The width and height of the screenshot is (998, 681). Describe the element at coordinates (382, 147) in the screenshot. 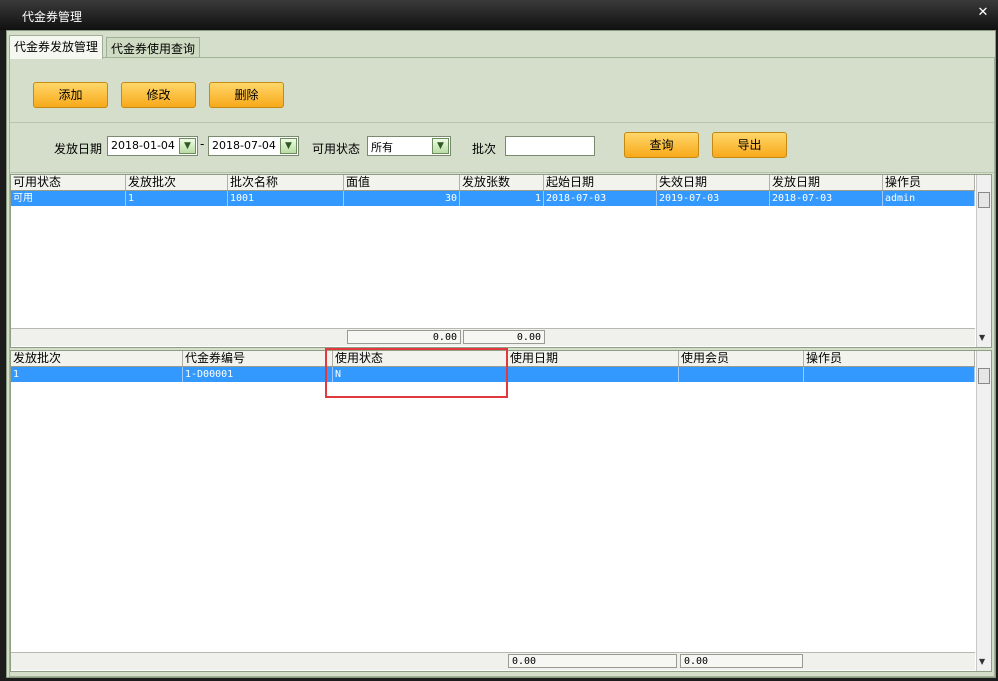

I see `status-value: 所有` at that location.